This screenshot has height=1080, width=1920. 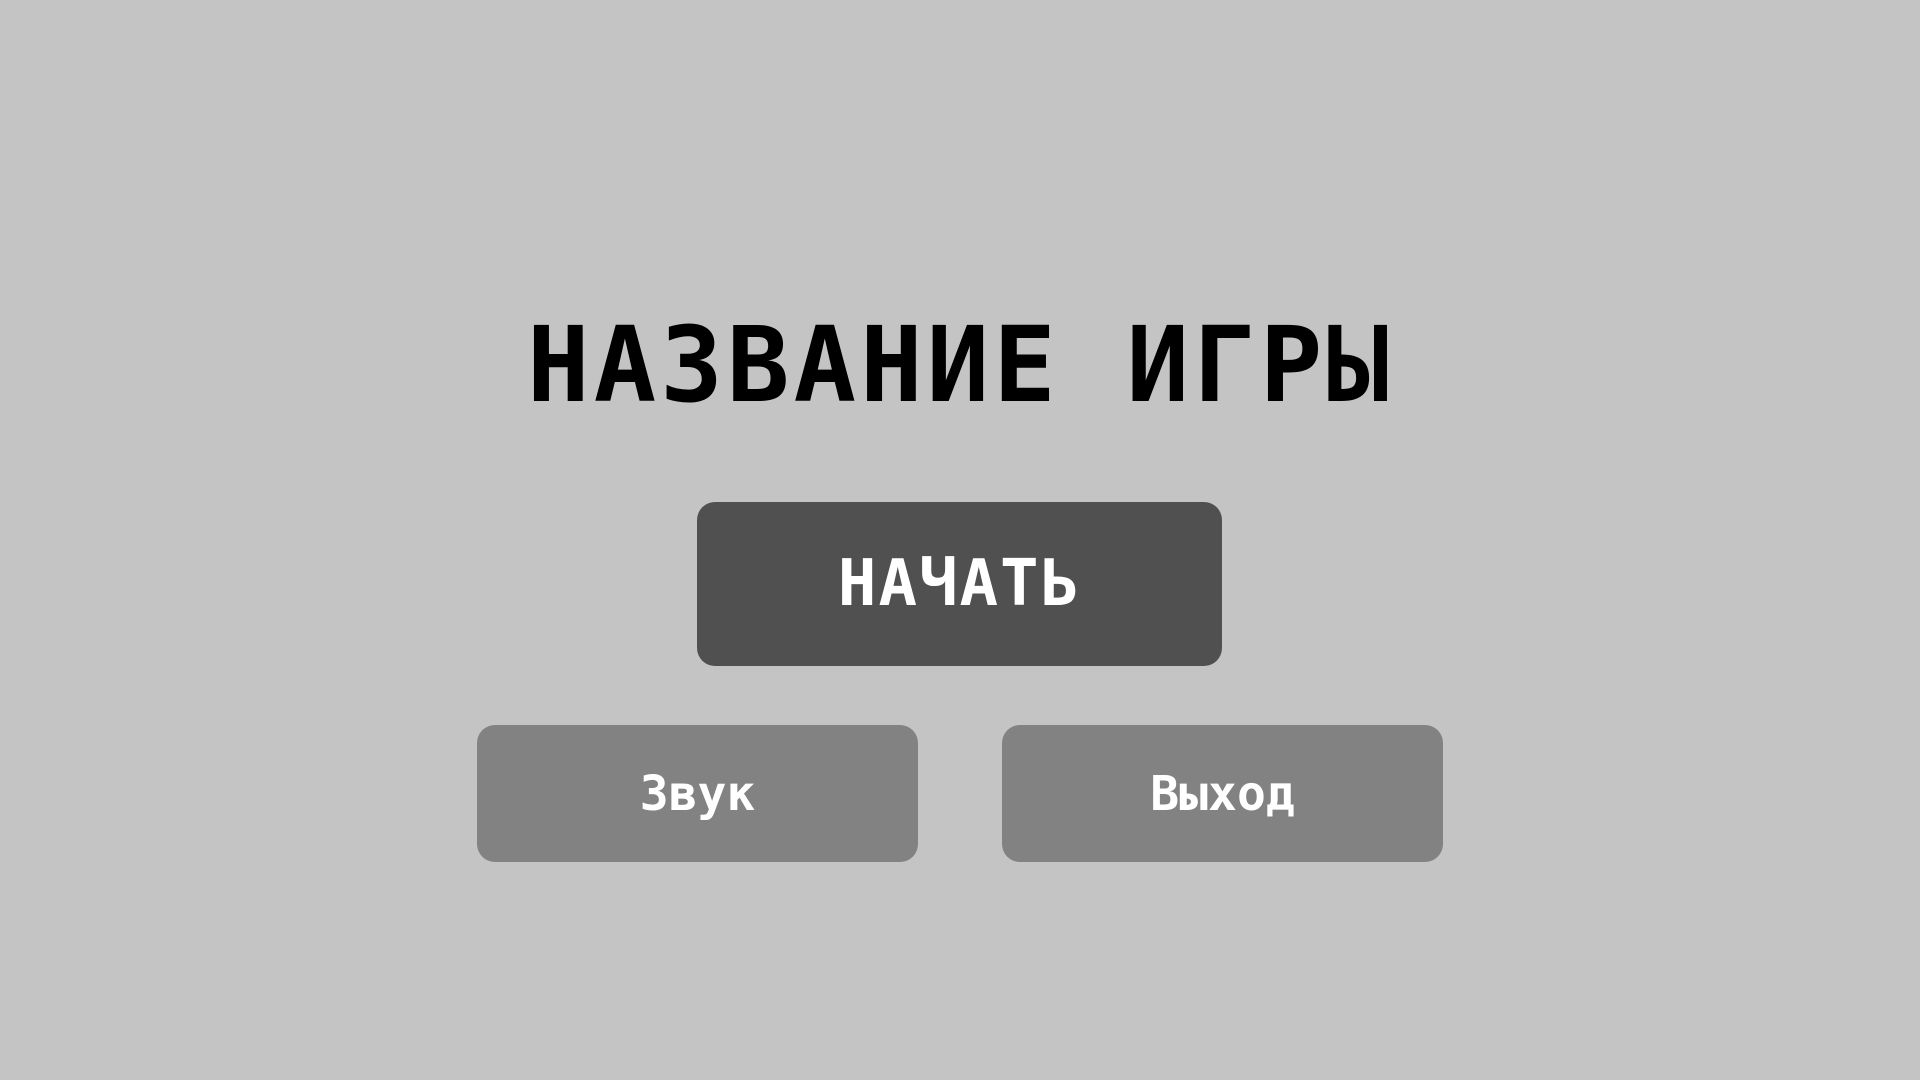 I want to click on sound-button: Звук, so click(x=697, y=793).